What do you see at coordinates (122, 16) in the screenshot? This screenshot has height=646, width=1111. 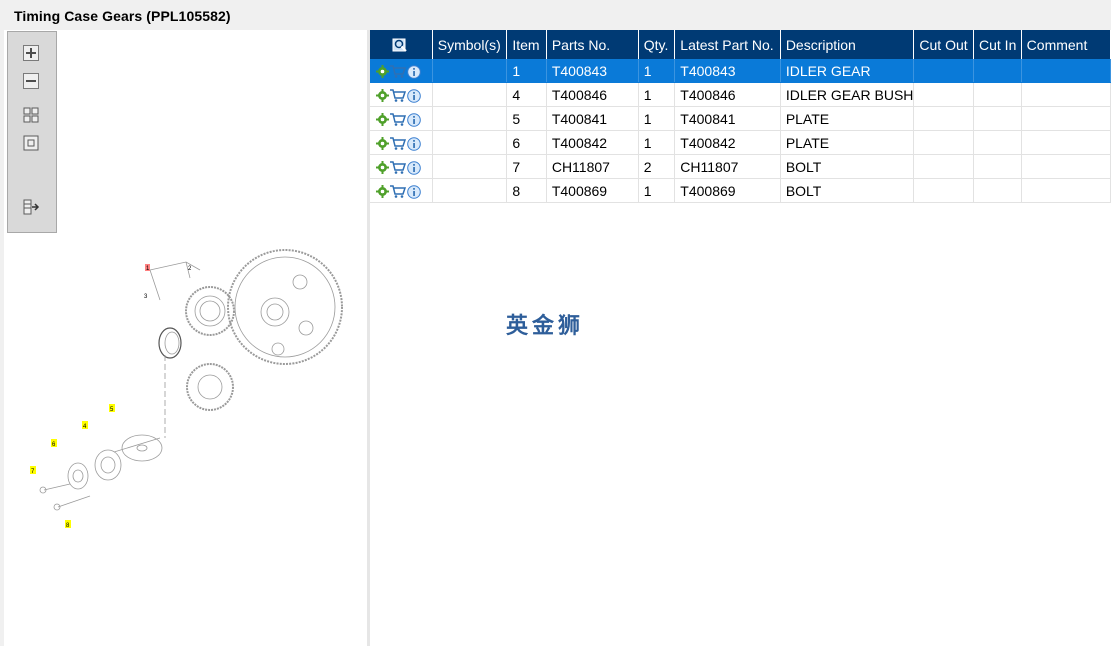 I see `page-title: Timing Case Gears (PPL105582)` at bounding box center [122, 16].